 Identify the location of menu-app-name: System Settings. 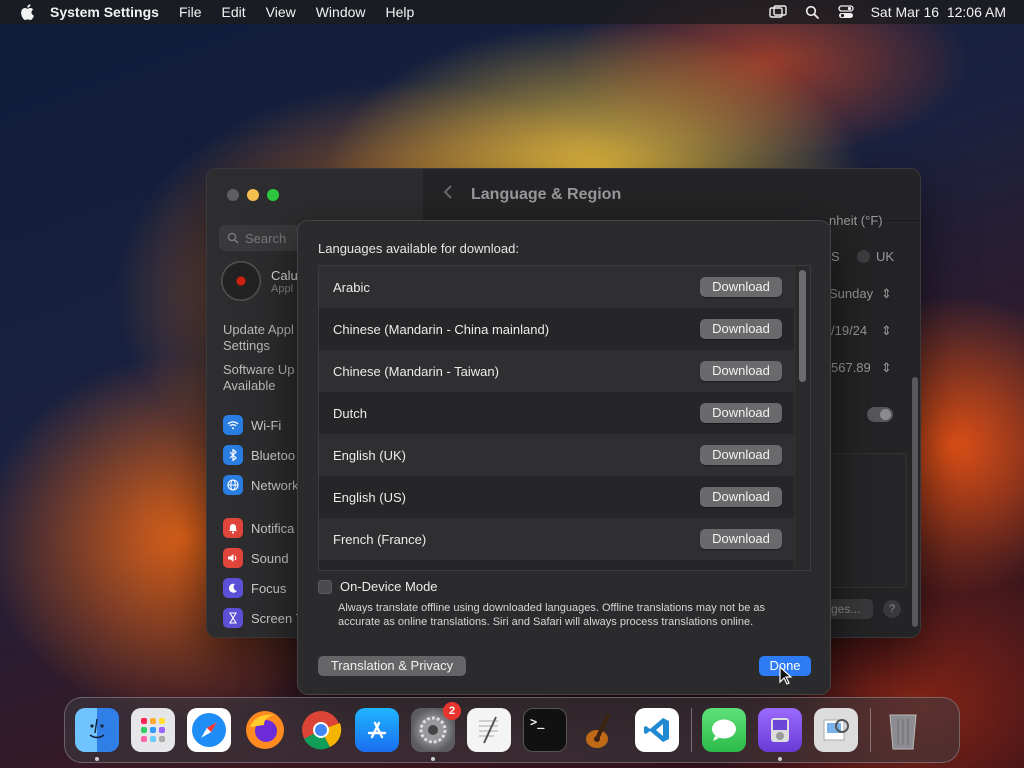
(104, 12).